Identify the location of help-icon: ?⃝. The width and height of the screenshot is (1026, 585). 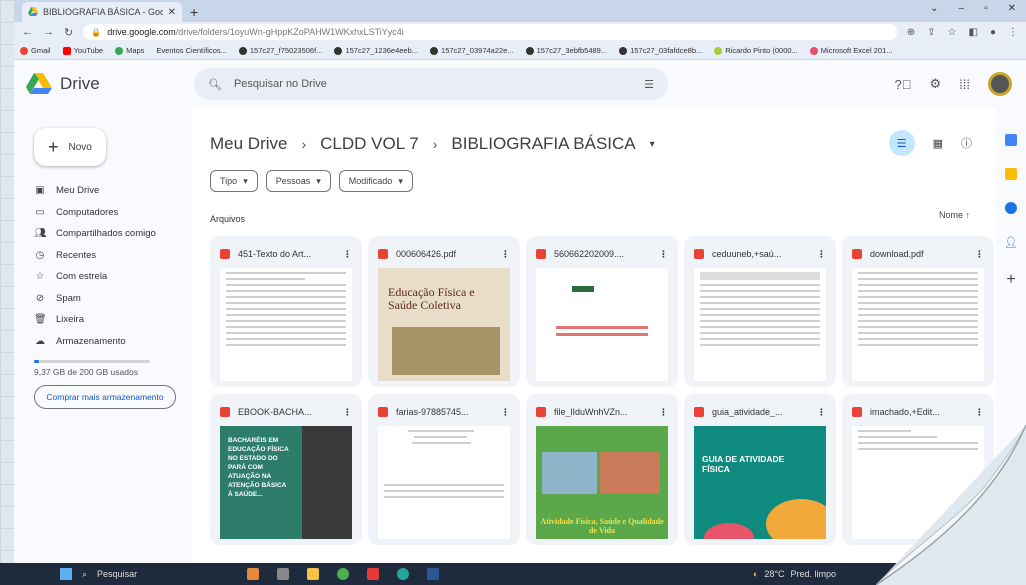
(903, 84).